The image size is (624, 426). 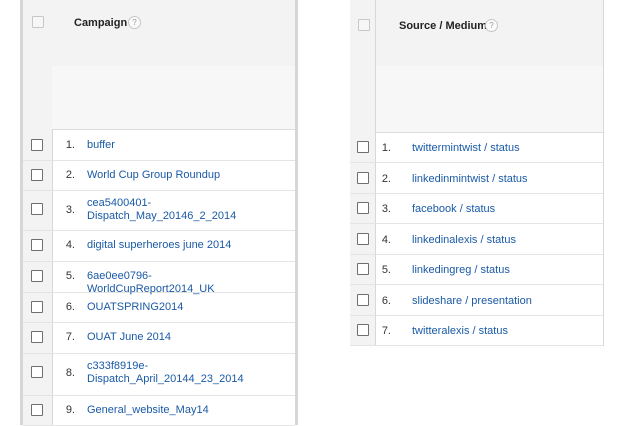 I want to click on campaign-link: OUAT June 2014, so click(x=172, y=337).